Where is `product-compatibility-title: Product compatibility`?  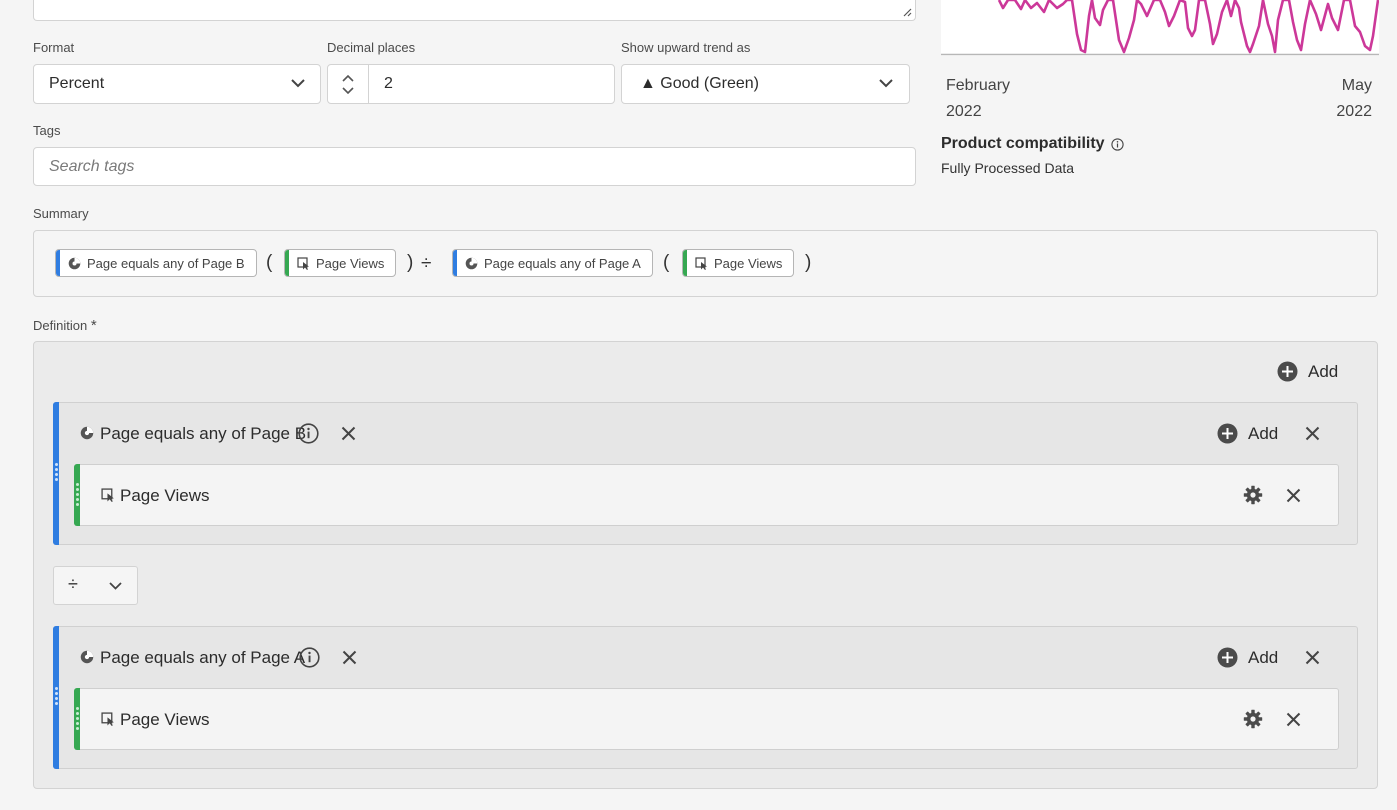
product-compatibility-title: Product compatibility is located at coordinates (1023, 143).